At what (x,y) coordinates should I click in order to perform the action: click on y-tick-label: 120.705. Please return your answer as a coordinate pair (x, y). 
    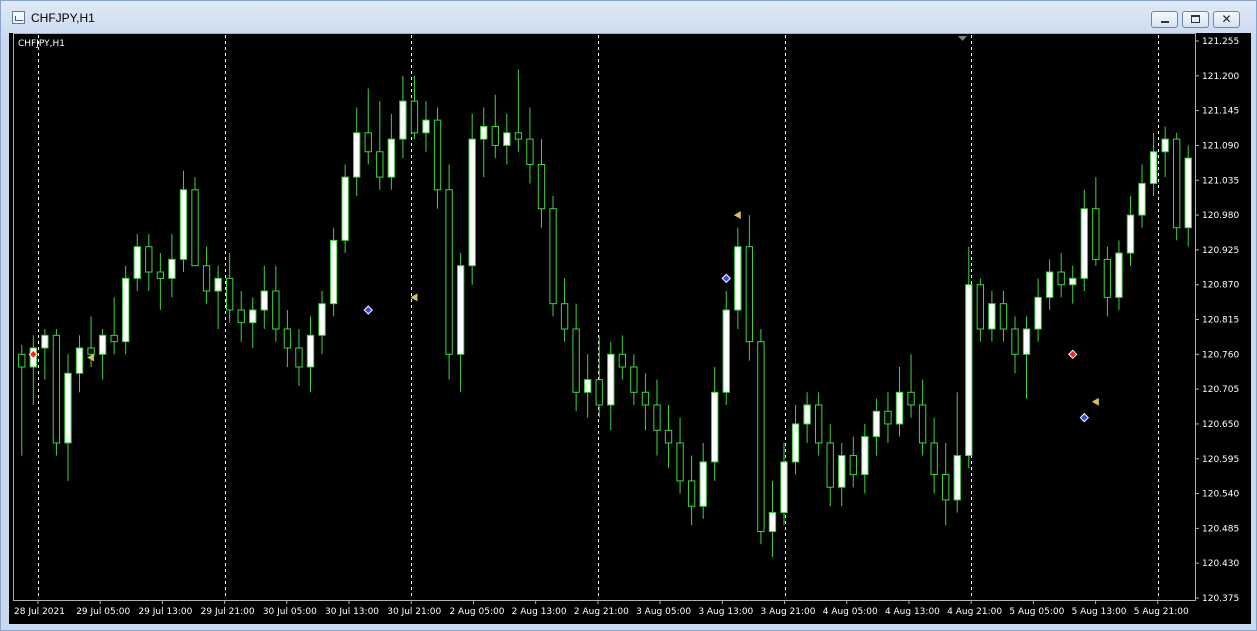
    Looking at the image, I should click on (1220, 390).